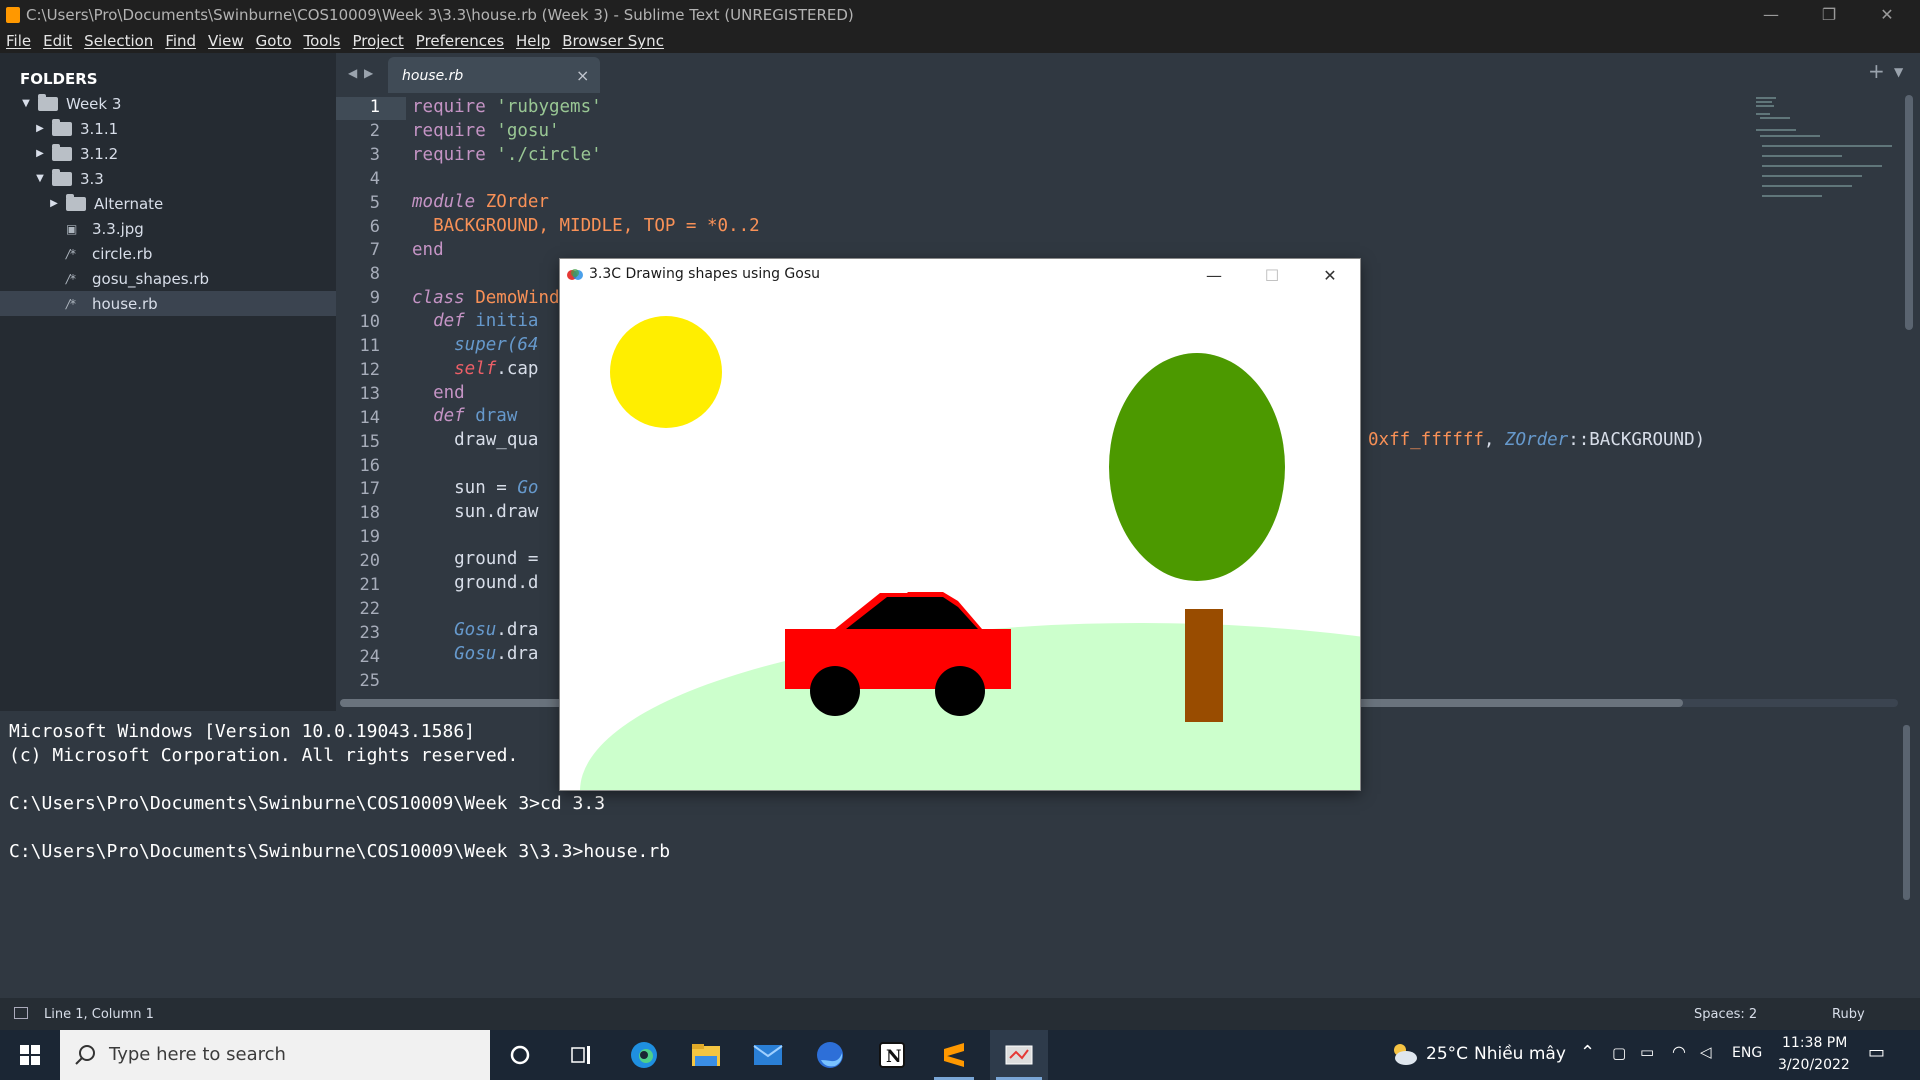 This screenshot has height=1080, width=1920. Describe the element at coordinates (57, 41) in the screenshot. I see `menu-edit: Edit` at that location.